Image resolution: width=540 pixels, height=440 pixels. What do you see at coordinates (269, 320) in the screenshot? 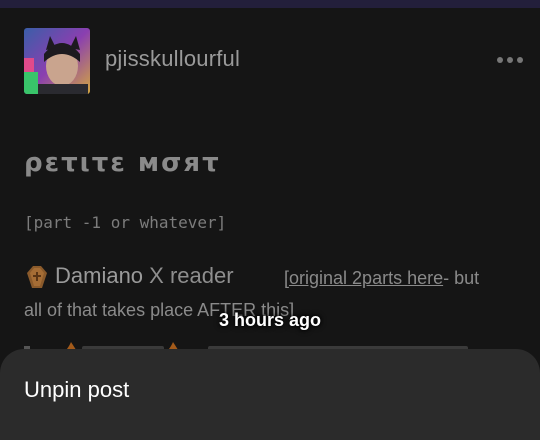
I see `timestamp-toast: 3 hours ago` at bounding box center [269, 320].